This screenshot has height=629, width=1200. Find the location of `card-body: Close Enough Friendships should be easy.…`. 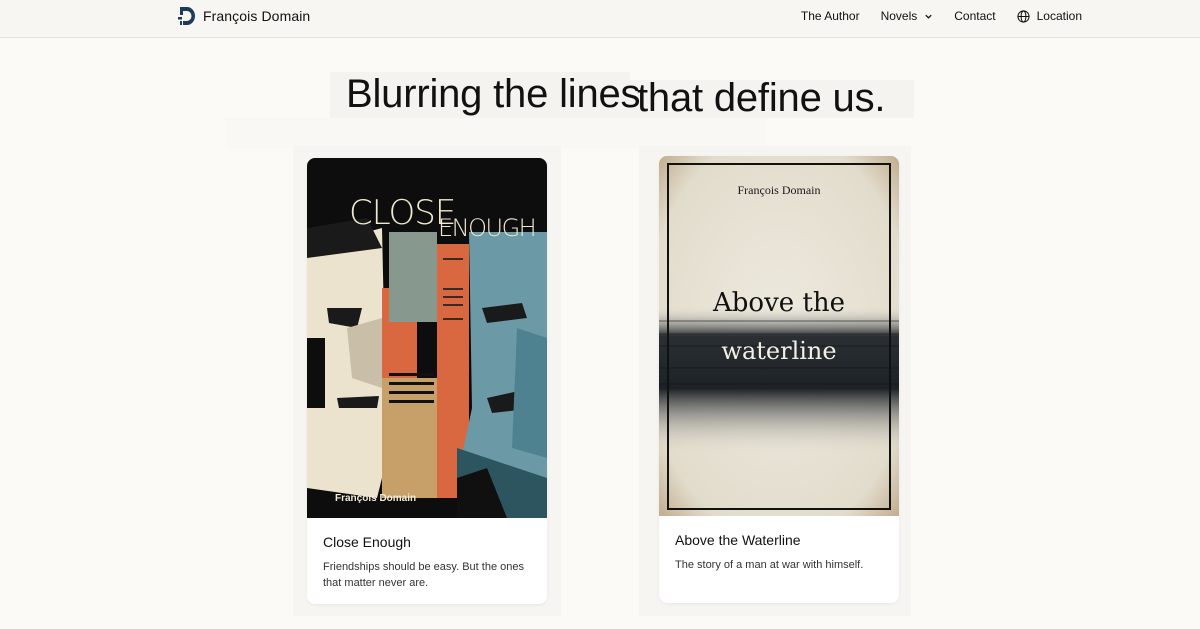

card-body: Close Enough Friendships should be easy.… is located at coordinates (427, 554).